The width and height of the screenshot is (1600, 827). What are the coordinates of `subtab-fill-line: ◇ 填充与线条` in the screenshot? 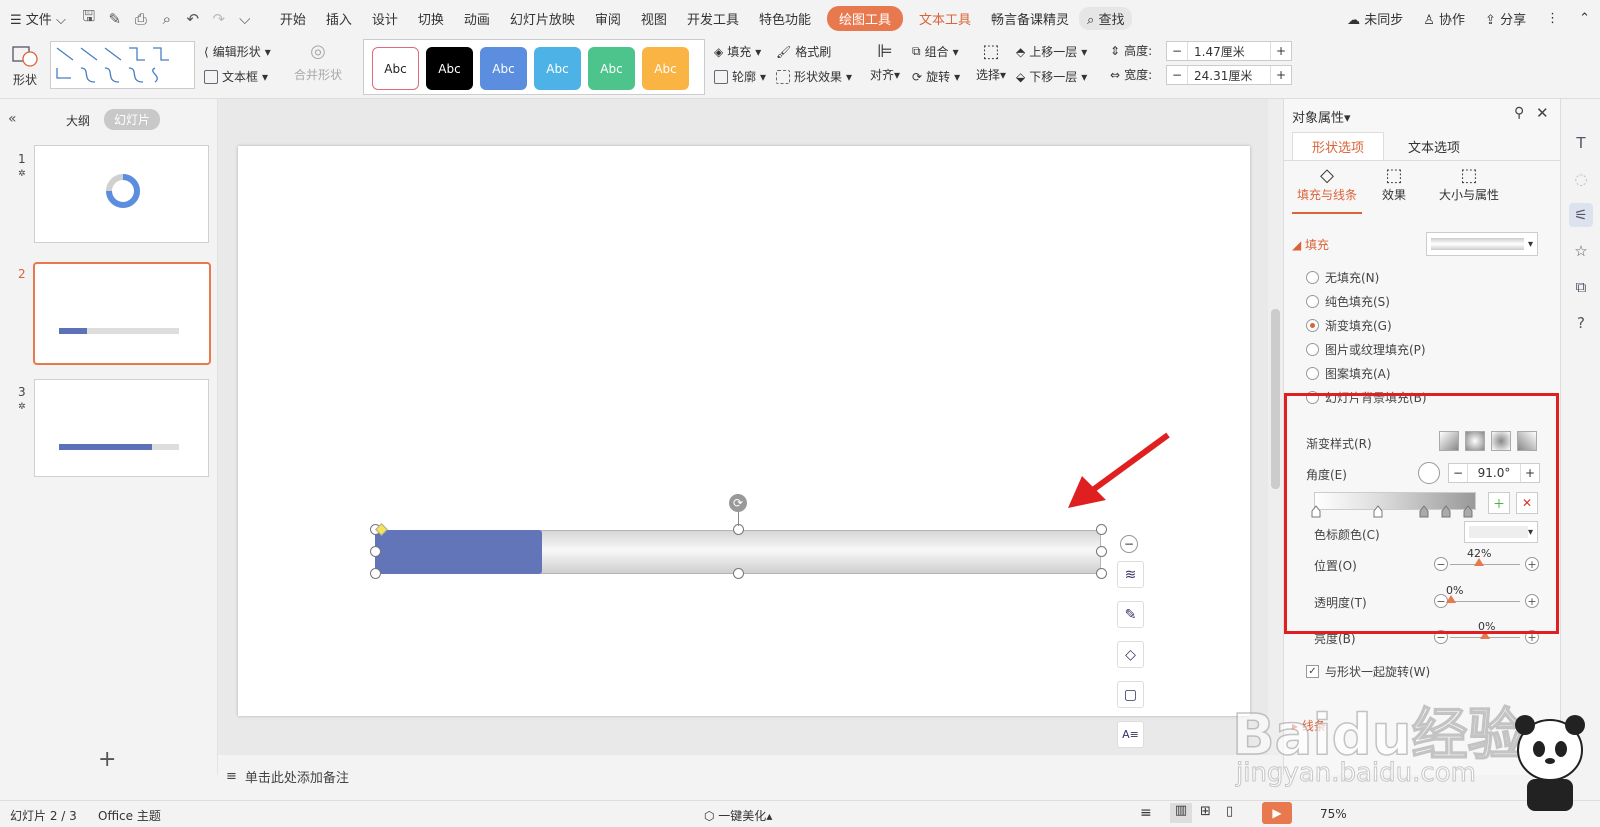 It's located at (1327, 188).